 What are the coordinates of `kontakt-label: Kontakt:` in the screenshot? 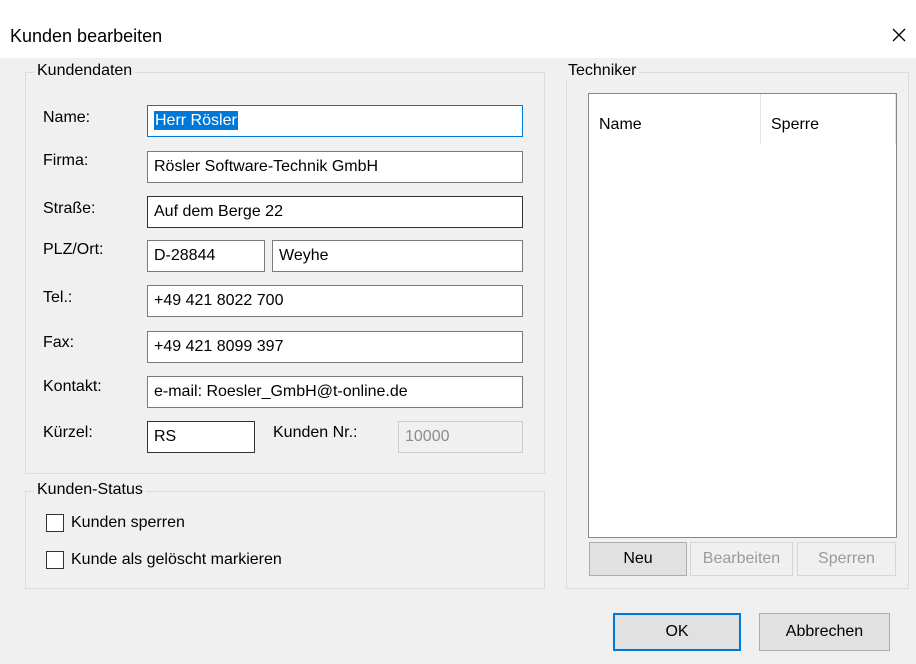 It's located at (72, 386).